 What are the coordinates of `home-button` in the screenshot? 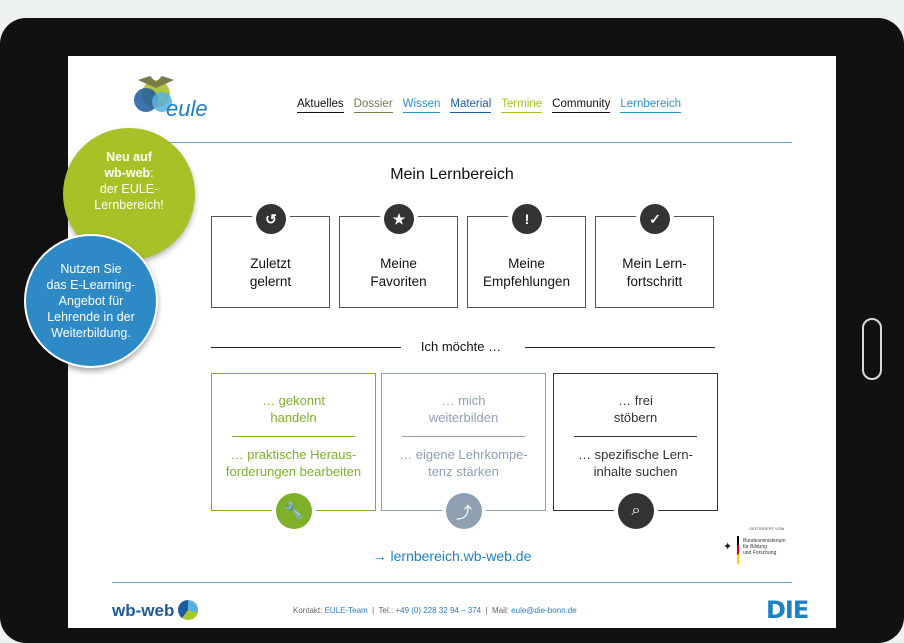 It's located at (872, 349).